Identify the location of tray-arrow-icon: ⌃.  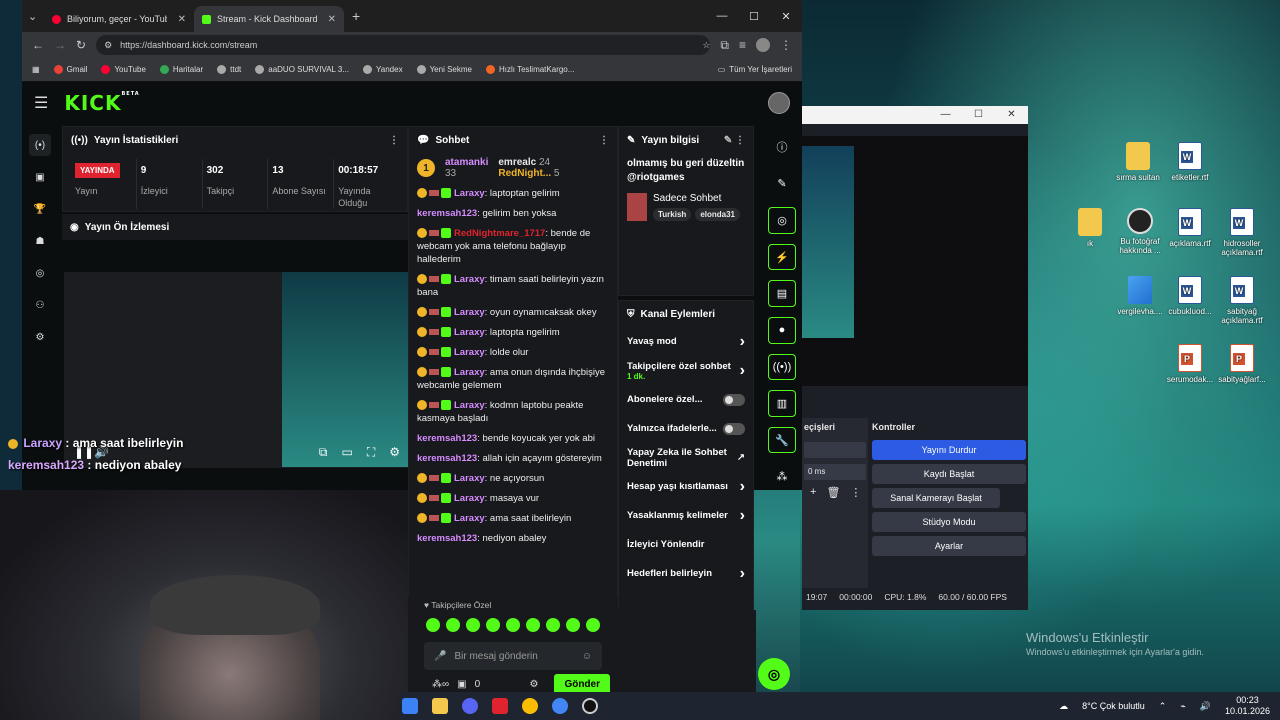
(1163, 706).